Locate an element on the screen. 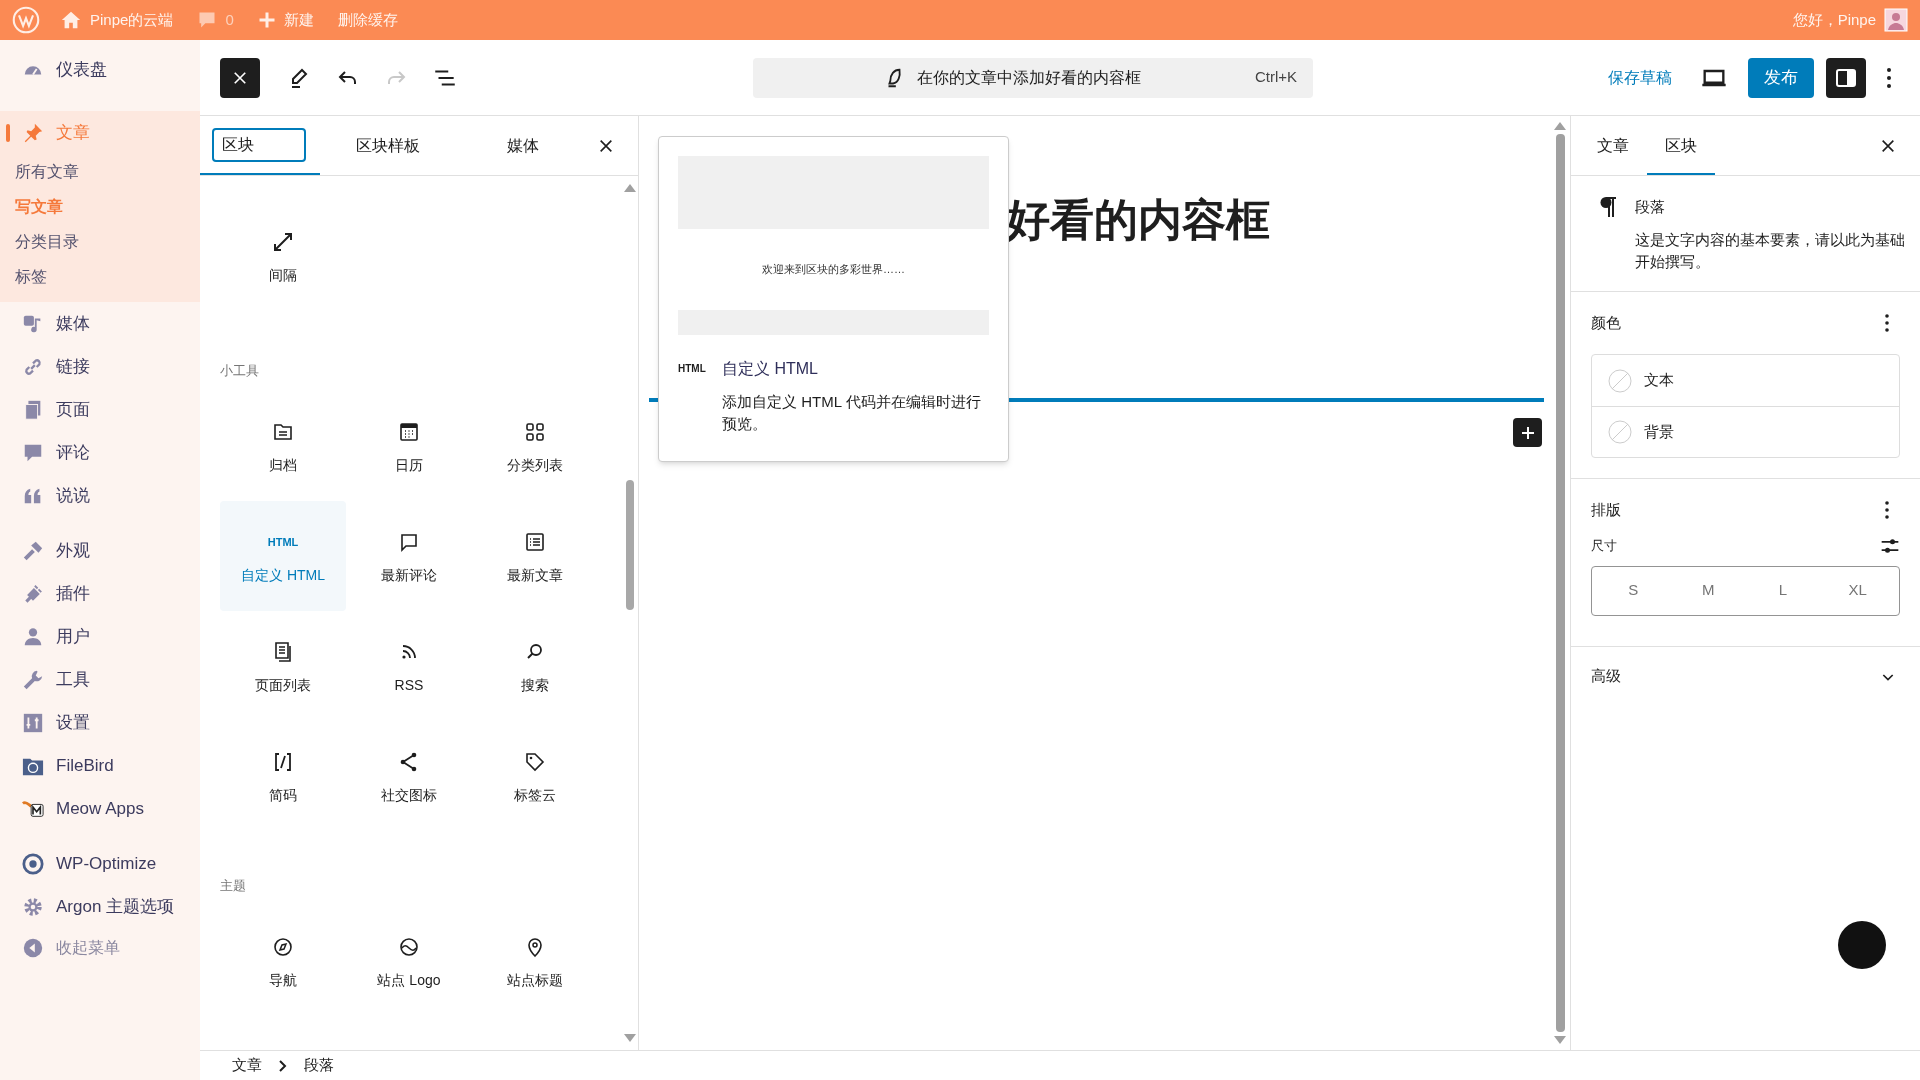 The width and height of the screenshot is (1920, 1080). block-item: 导航 is located at coordinates (283, 961).